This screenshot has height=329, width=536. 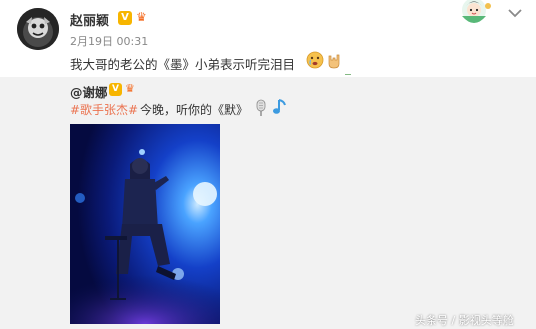 I want to click on post-username: 赵丽颖, so click(x=89, y=19).